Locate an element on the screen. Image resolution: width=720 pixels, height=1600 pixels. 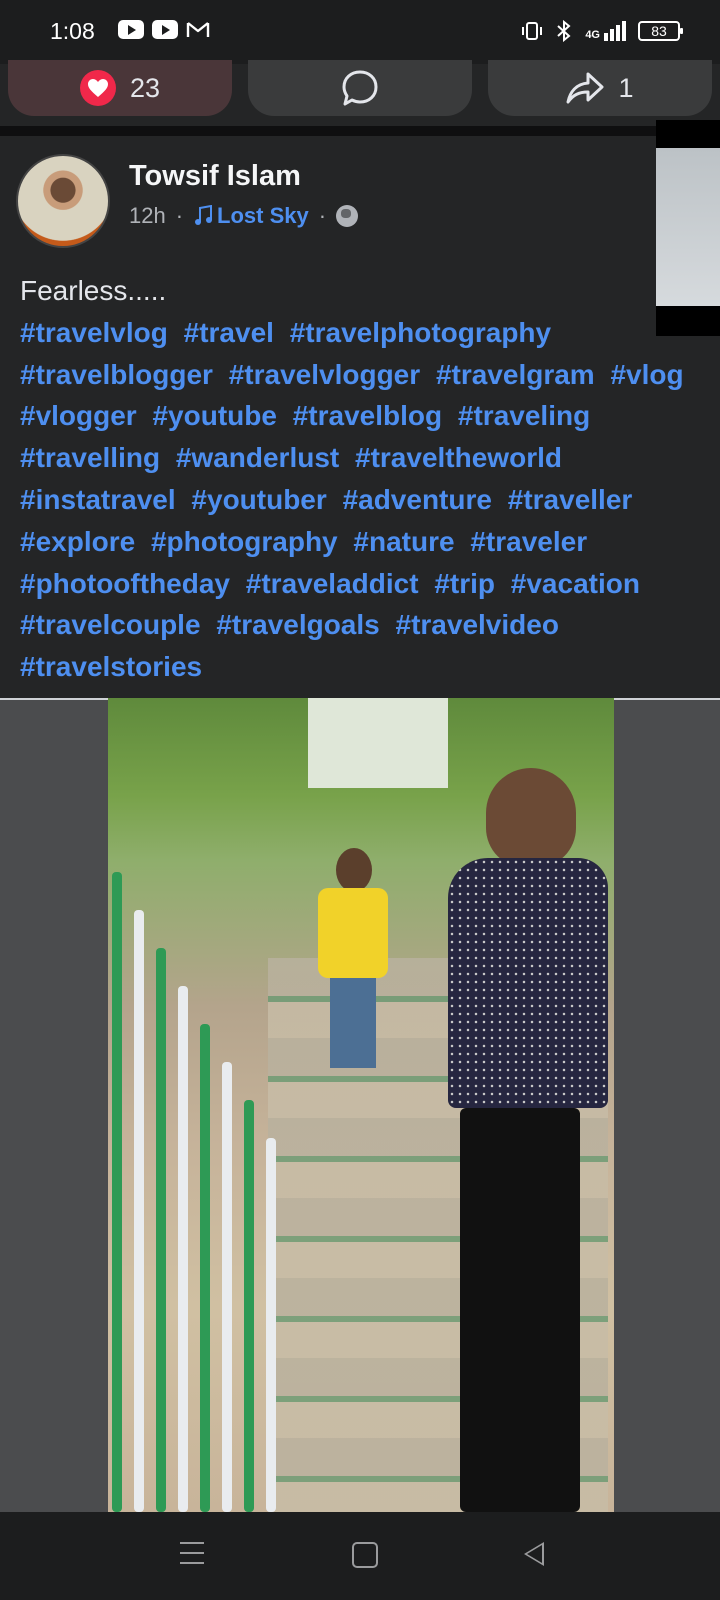
hashtag-link: #travelcouple is located at coordinates (110, 624).